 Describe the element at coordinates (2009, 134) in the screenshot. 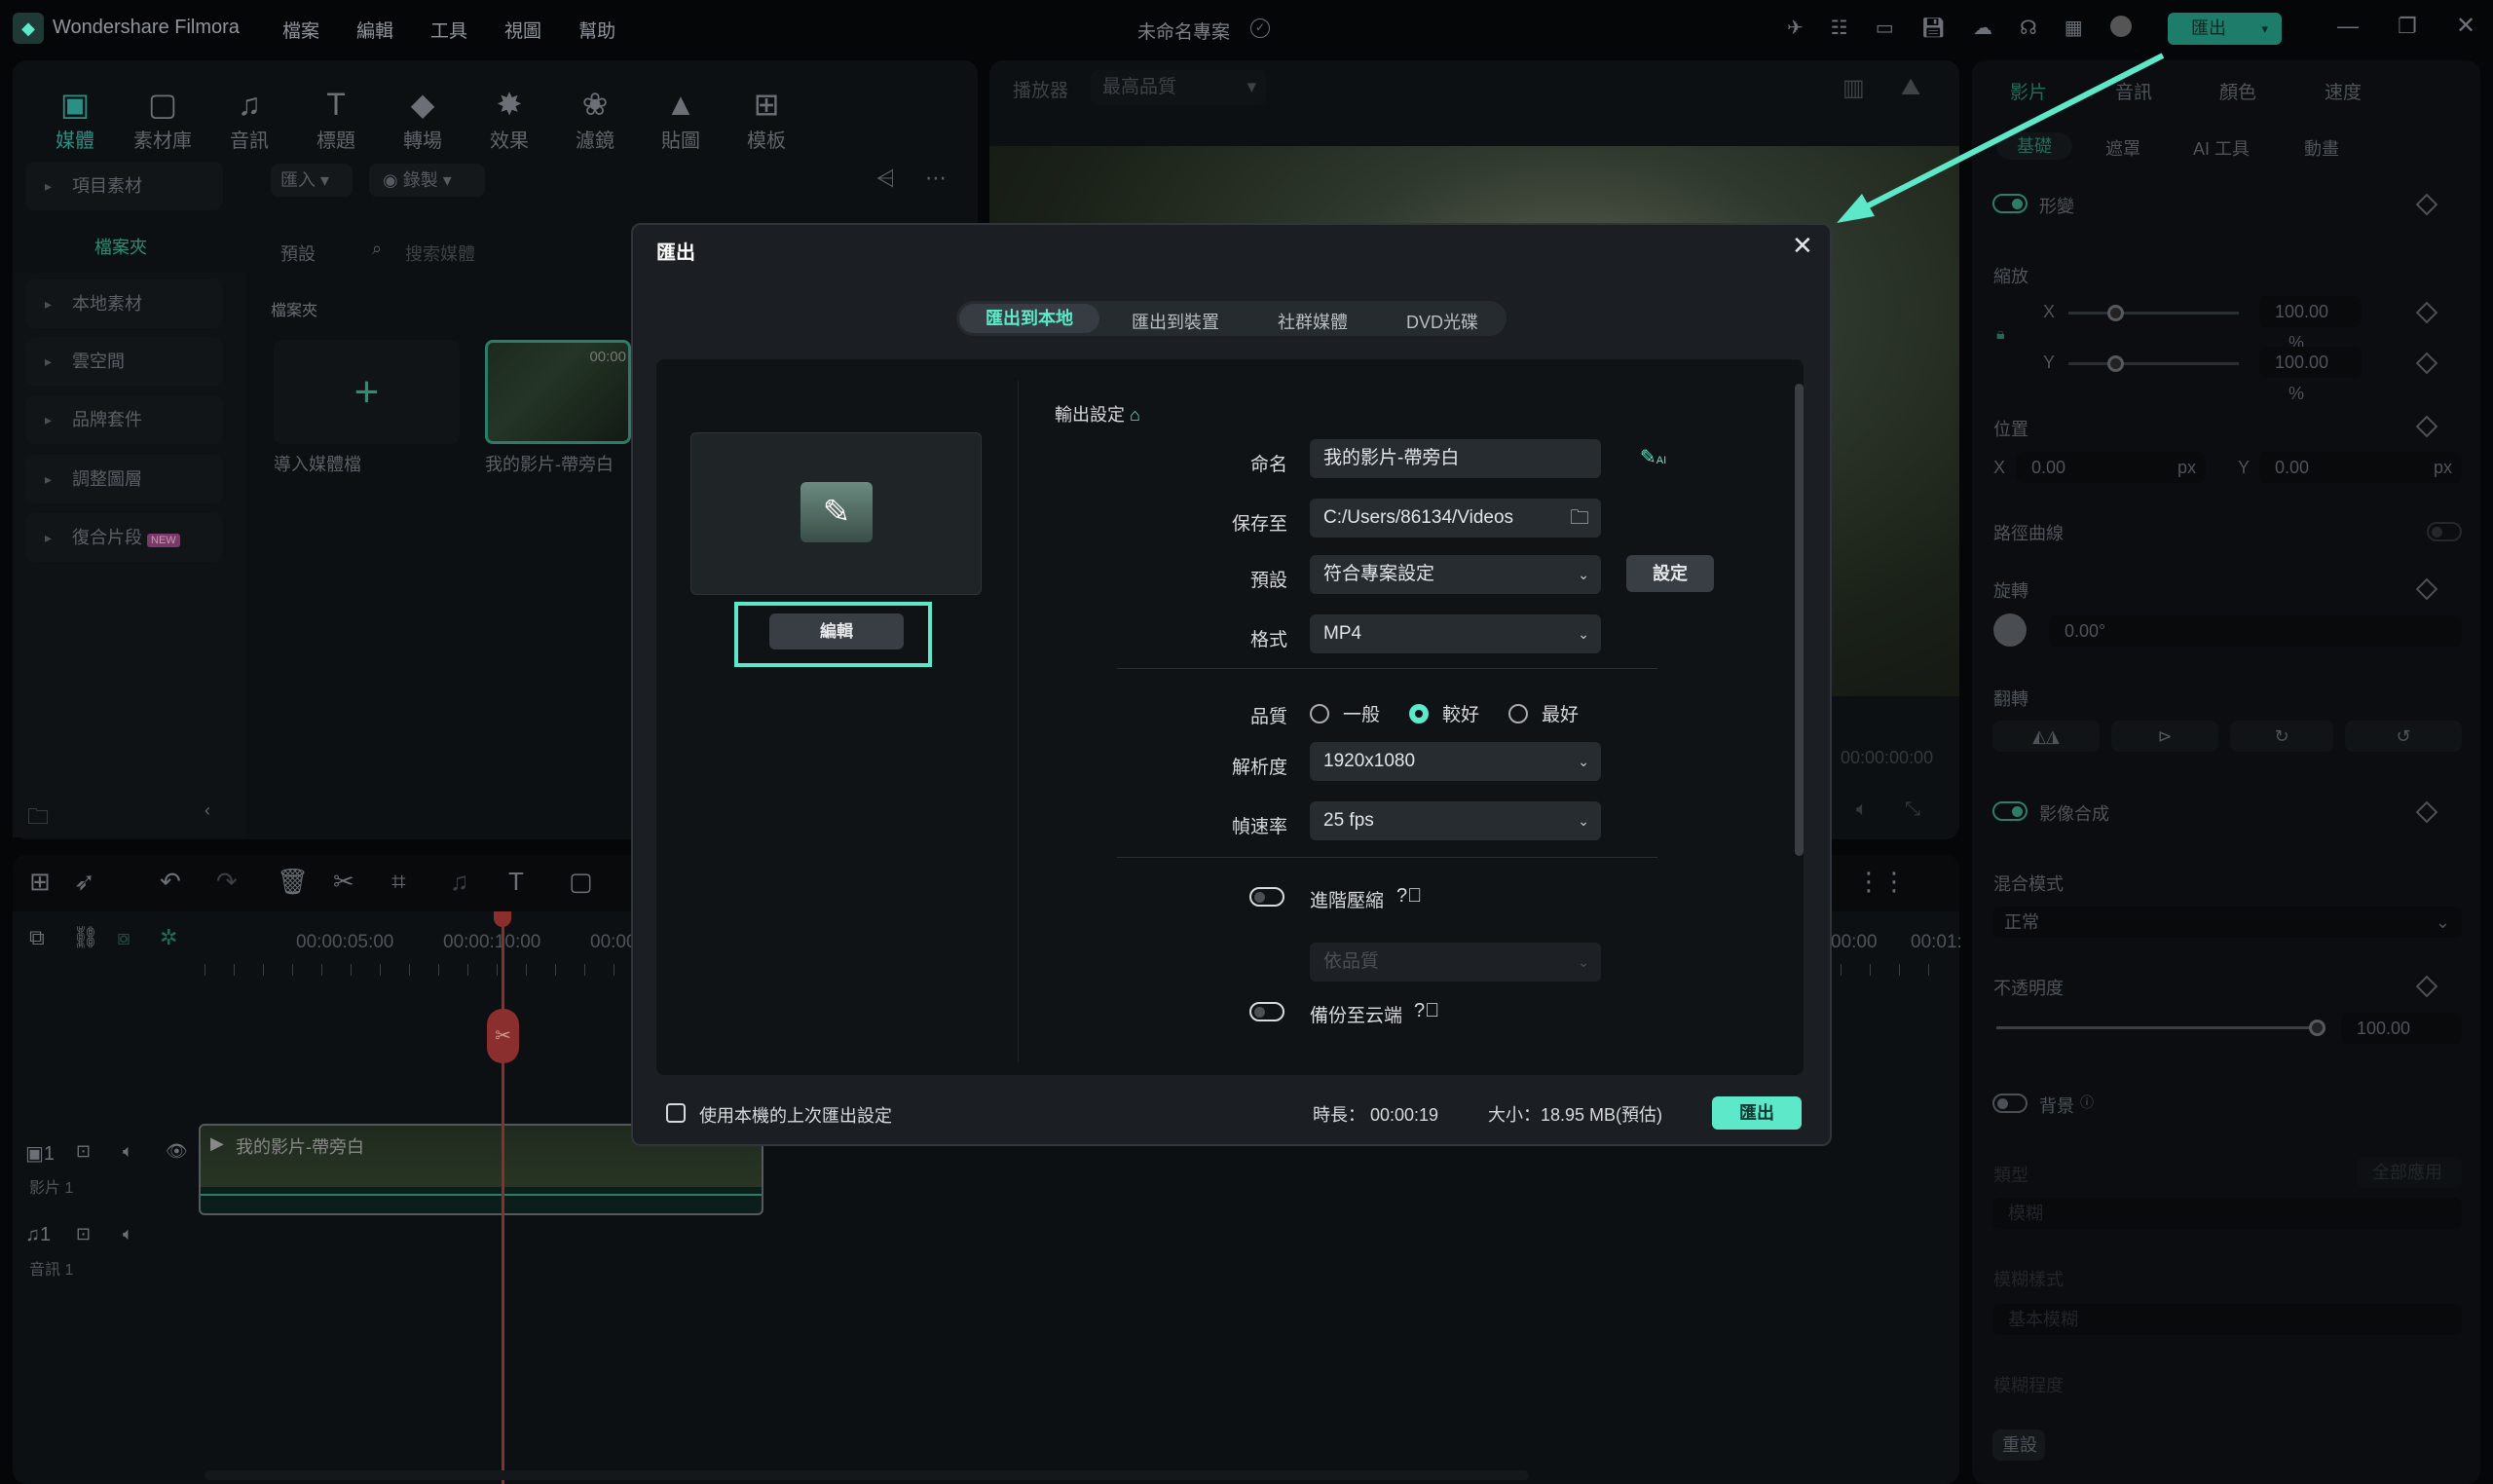

I see `arrow-line` at that location.